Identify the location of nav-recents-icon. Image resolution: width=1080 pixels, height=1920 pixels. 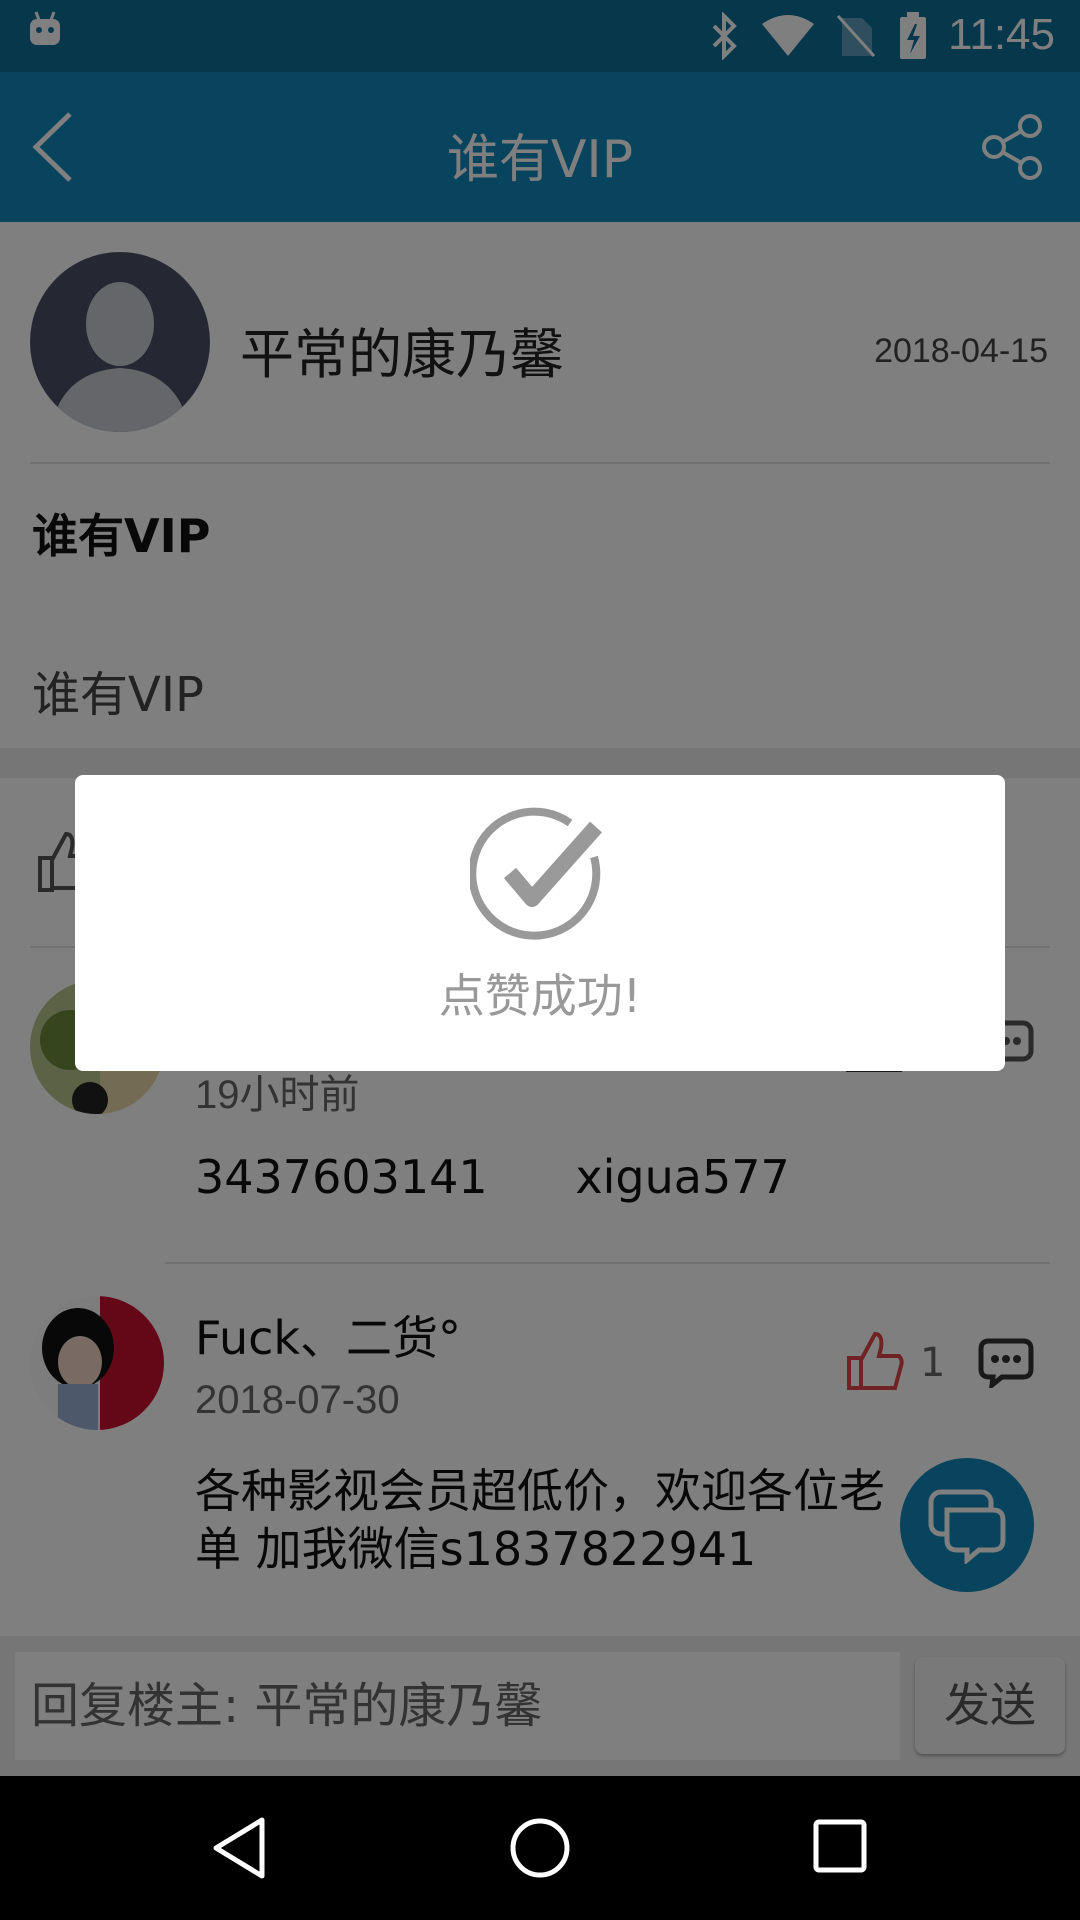
(840, 1846).